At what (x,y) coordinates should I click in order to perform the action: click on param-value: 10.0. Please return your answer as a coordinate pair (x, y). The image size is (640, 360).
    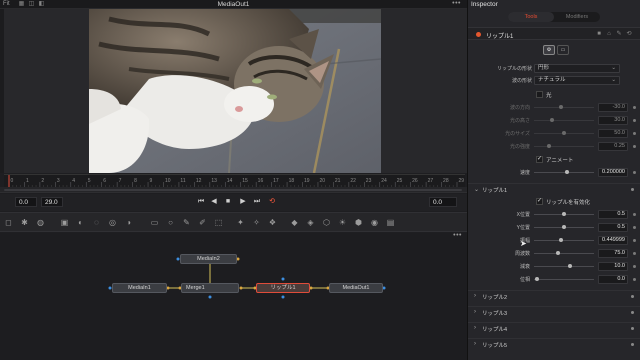
    Looking at the image, I should click on (613, 266).